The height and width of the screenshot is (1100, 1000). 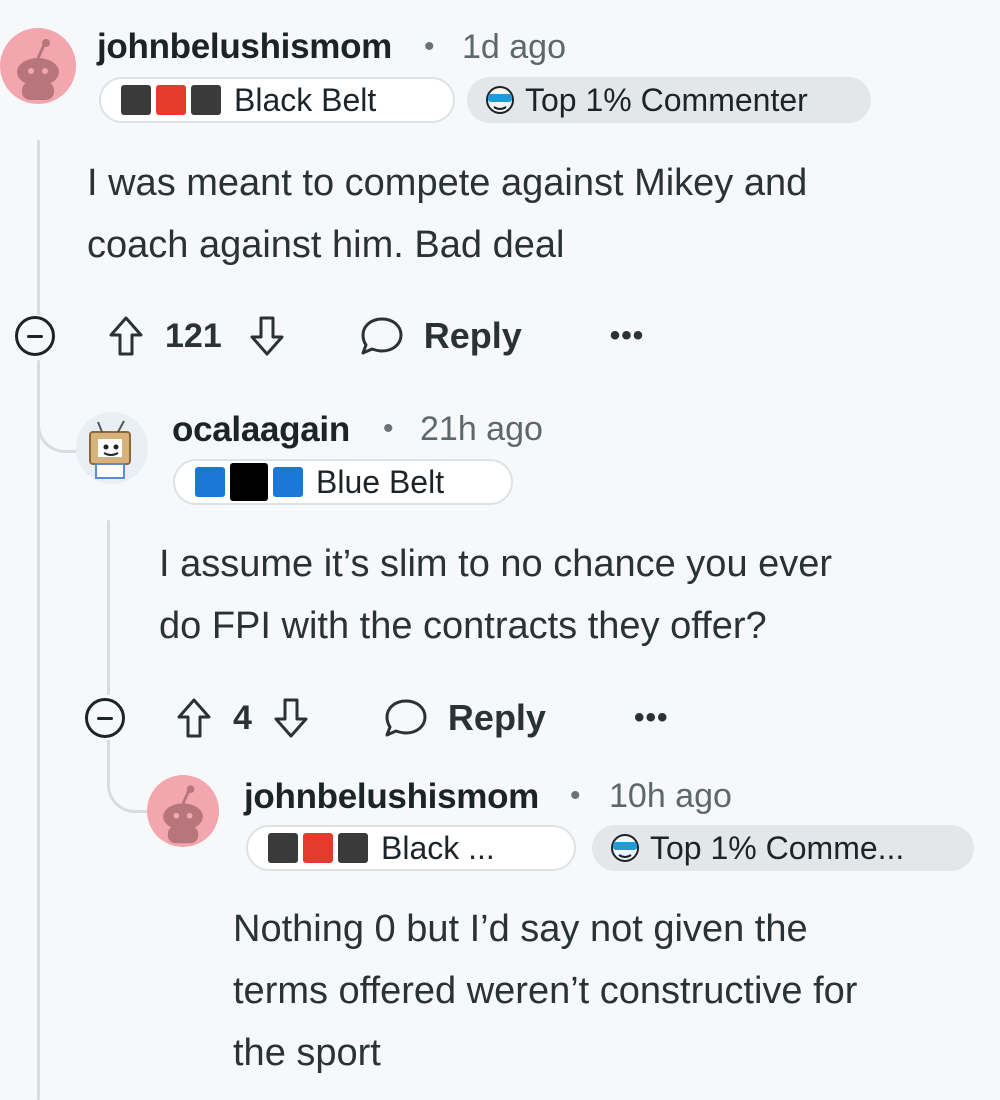 I want to click on vote-count: 4, so click(x=242, y=717).